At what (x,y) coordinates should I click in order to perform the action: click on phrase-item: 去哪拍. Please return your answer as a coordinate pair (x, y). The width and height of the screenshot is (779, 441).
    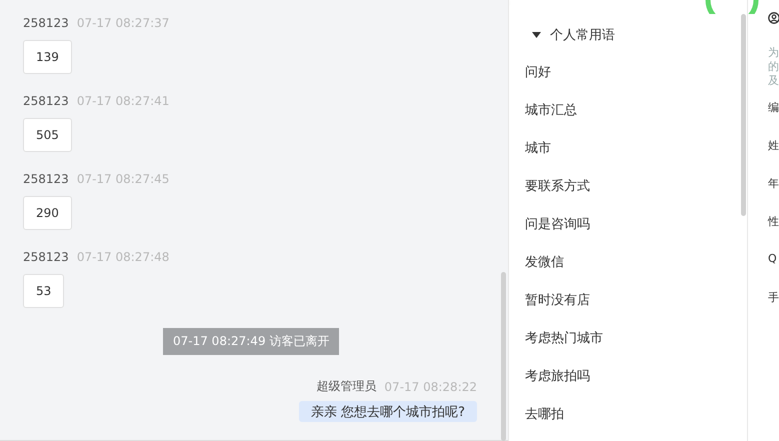
    Looking at the image, I should click on (536, 414).